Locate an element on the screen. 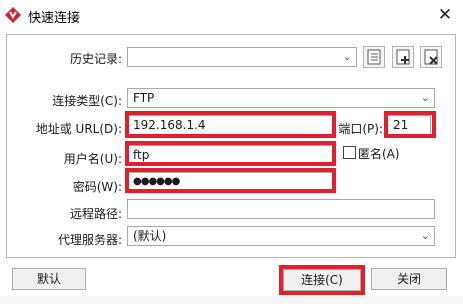 The image size is (463, 304). anonymous-checkbox is located at coordinates (349, 152).